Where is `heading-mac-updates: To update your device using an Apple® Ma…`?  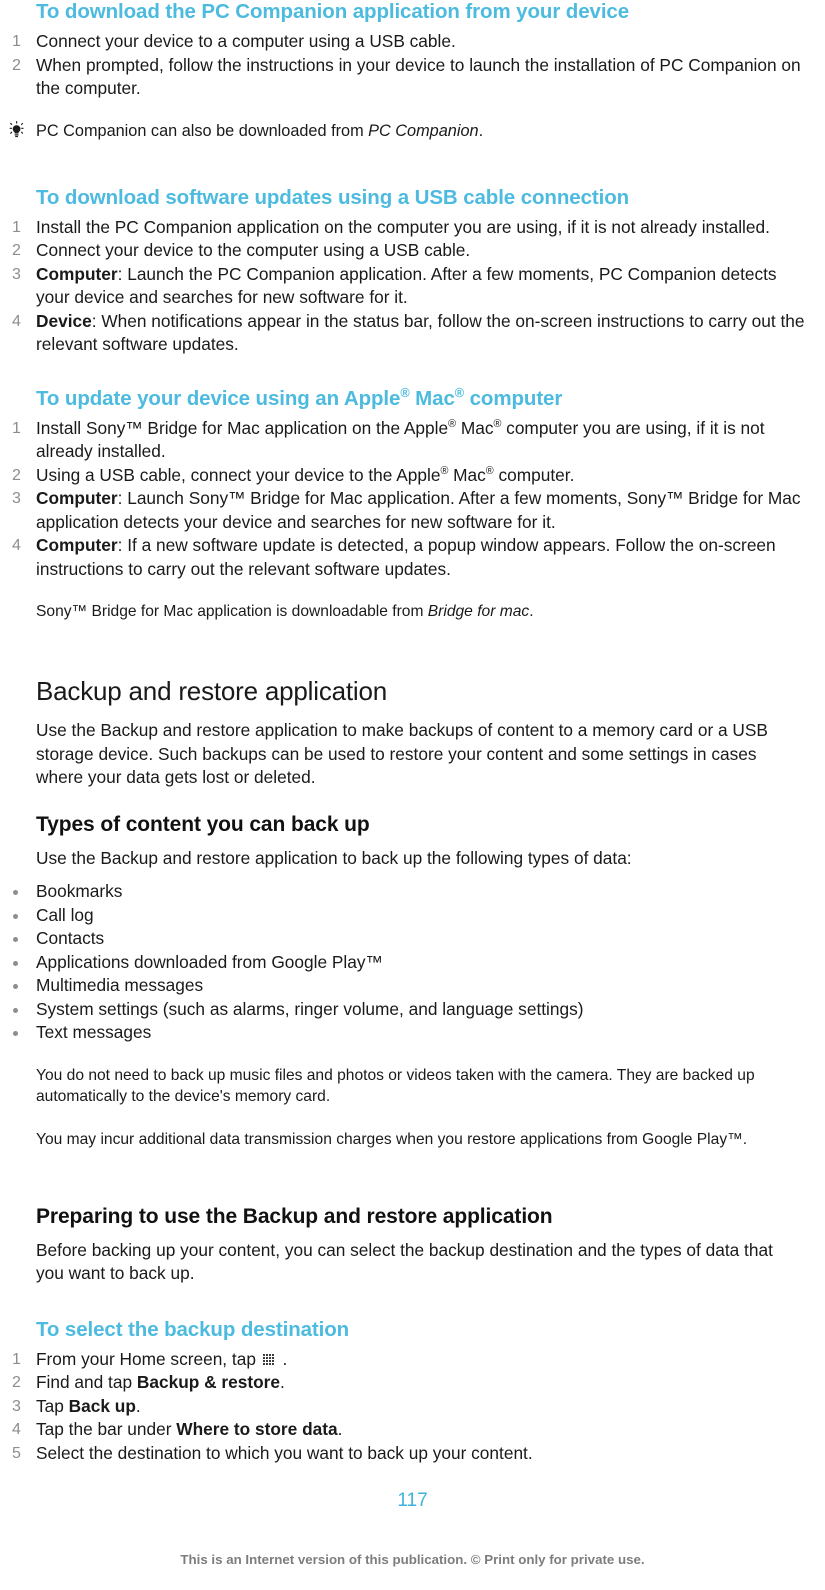 heading-mac-updates: To update your device using an Apple® Ma… is located at coordinates (430, 397).